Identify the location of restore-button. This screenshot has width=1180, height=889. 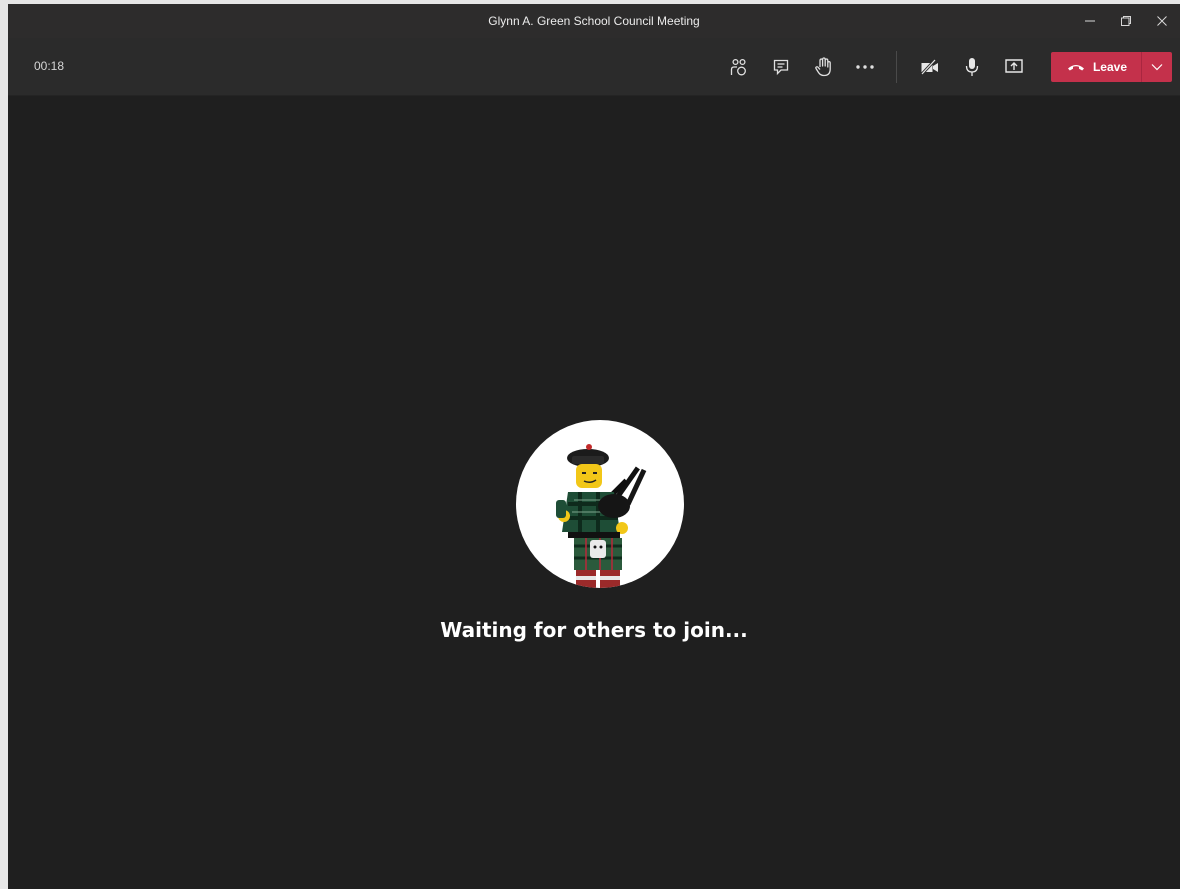
(1126, 21).